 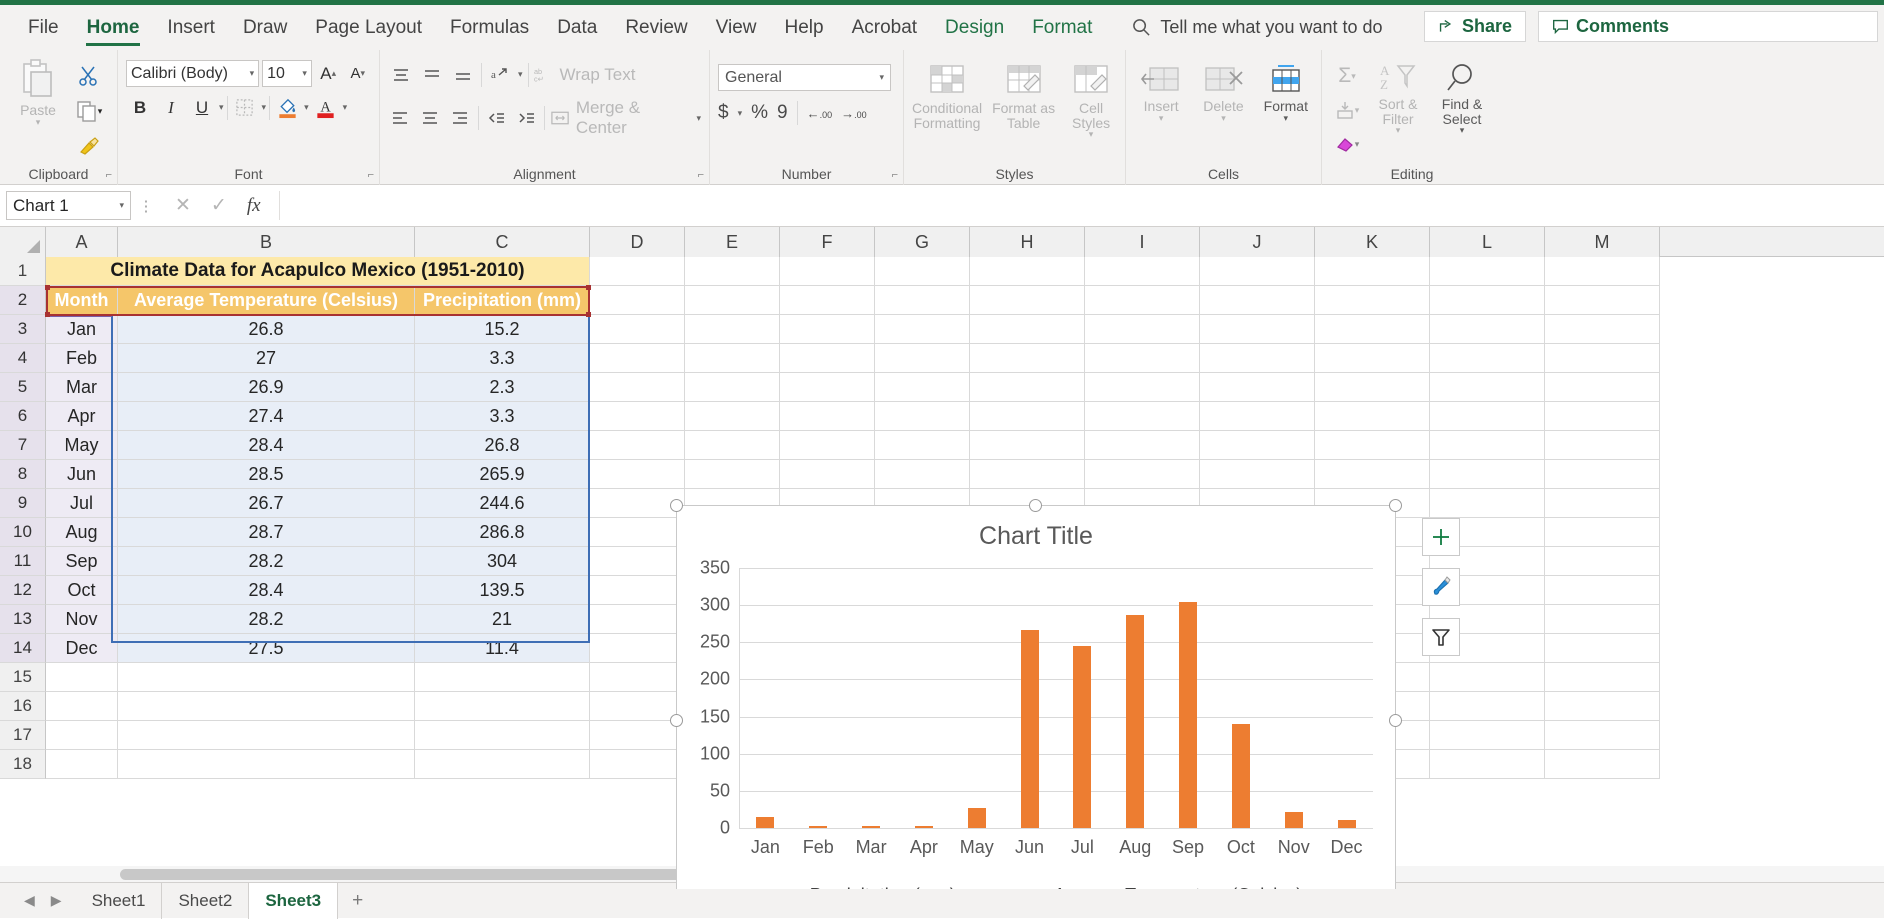 I want to click on conditional-formatting-button: Conditional Formatting, so click(x=947, y=96).